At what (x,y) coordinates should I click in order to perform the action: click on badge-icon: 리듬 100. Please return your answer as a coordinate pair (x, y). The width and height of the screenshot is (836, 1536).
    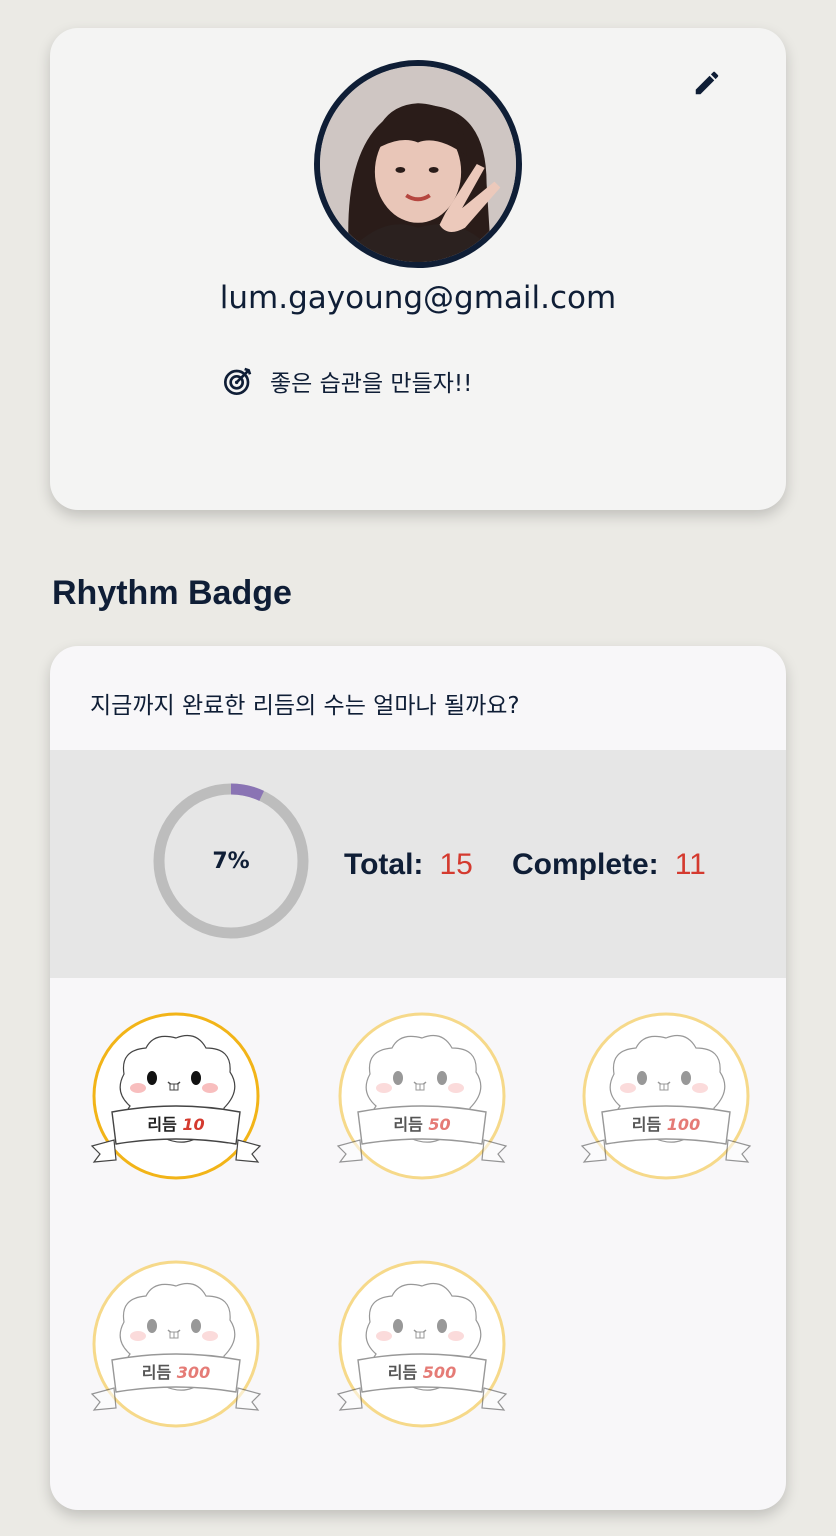
    Looking at the image, I should click on (666, 1096).